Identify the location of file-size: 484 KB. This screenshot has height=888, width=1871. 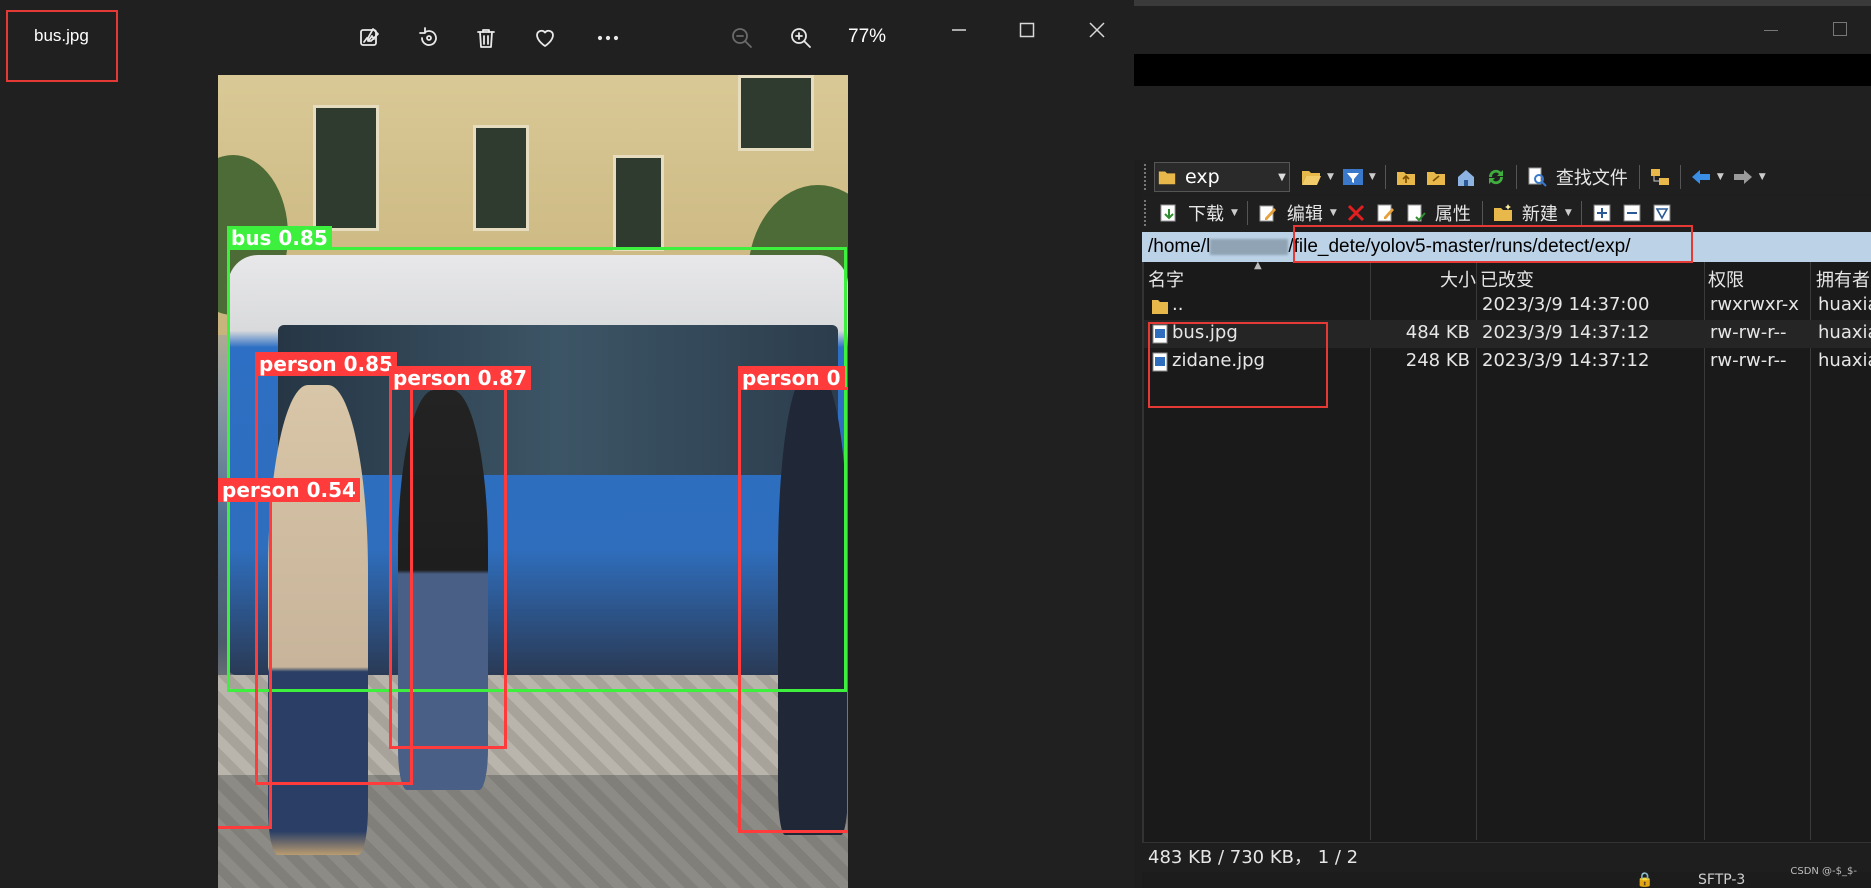
(1437, 332).